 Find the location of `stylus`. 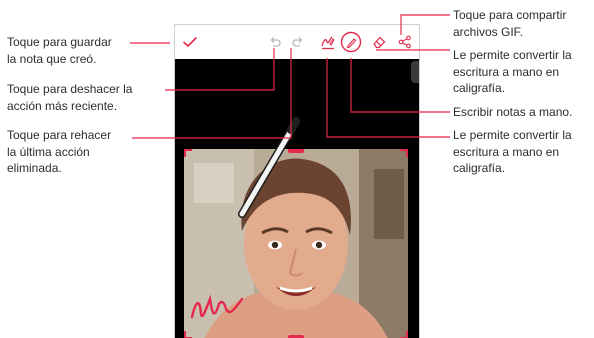

stylus is located at coordinates (269, 167).